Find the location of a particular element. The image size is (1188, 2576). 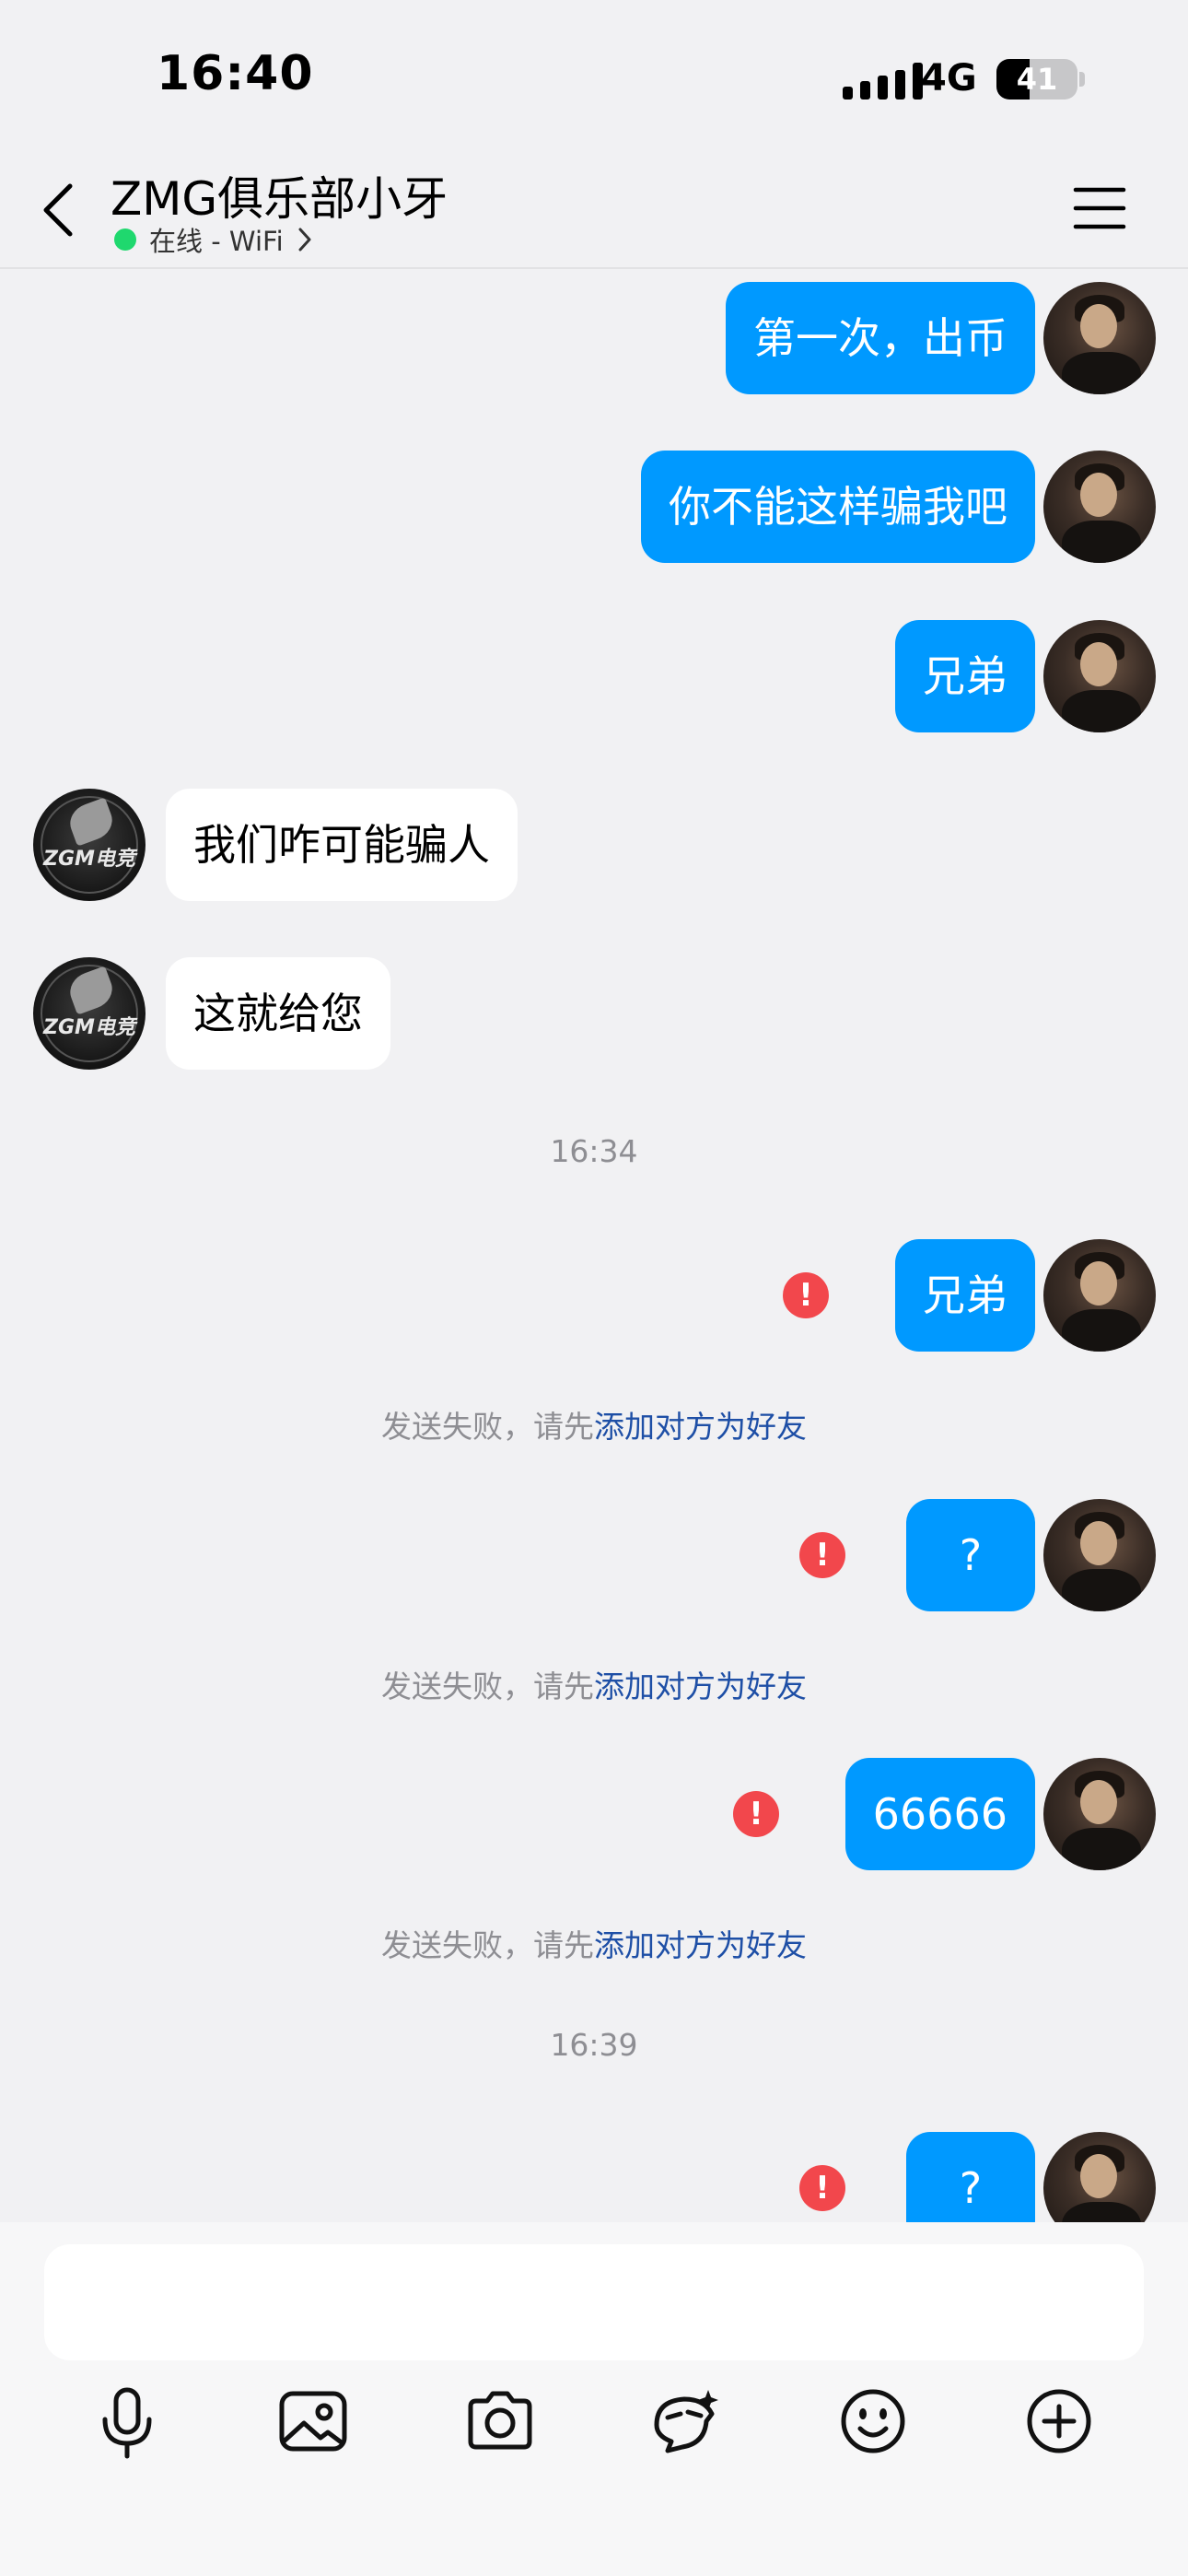

message-row-incoming: ZGM电竞 这就给您 is located at coordinates (594, 1013).